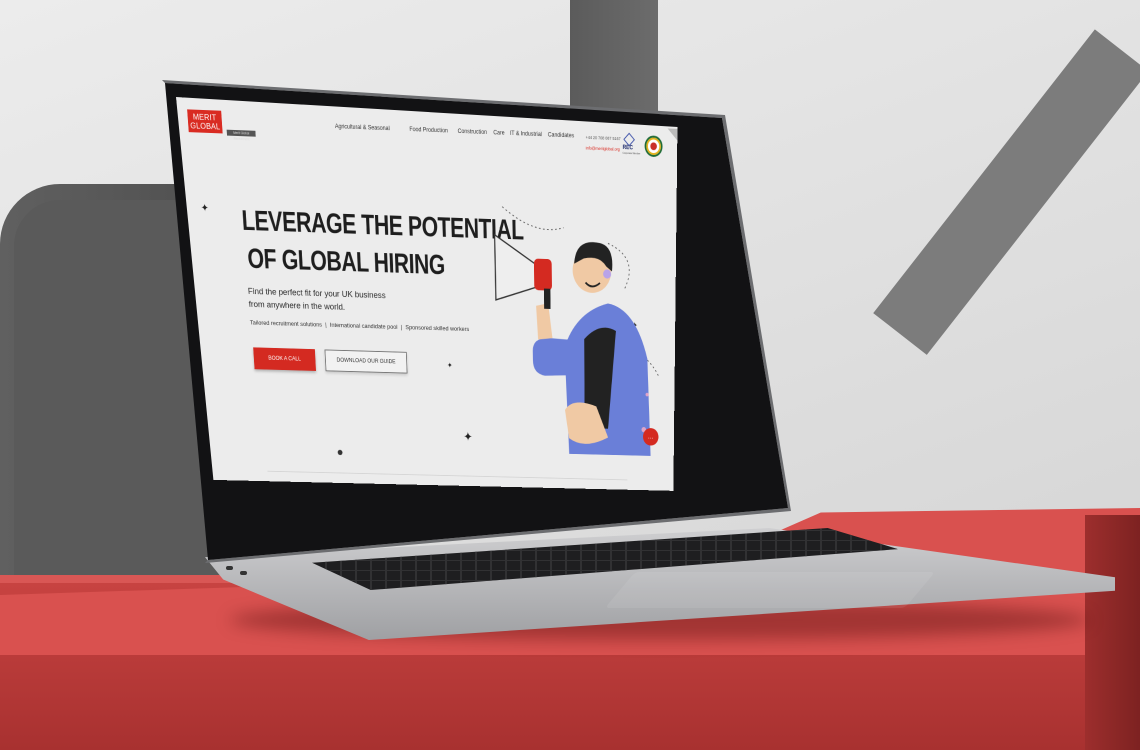  I want to click on hero-title-line2: OF GLOBAL HIRING, so click(346, 262).